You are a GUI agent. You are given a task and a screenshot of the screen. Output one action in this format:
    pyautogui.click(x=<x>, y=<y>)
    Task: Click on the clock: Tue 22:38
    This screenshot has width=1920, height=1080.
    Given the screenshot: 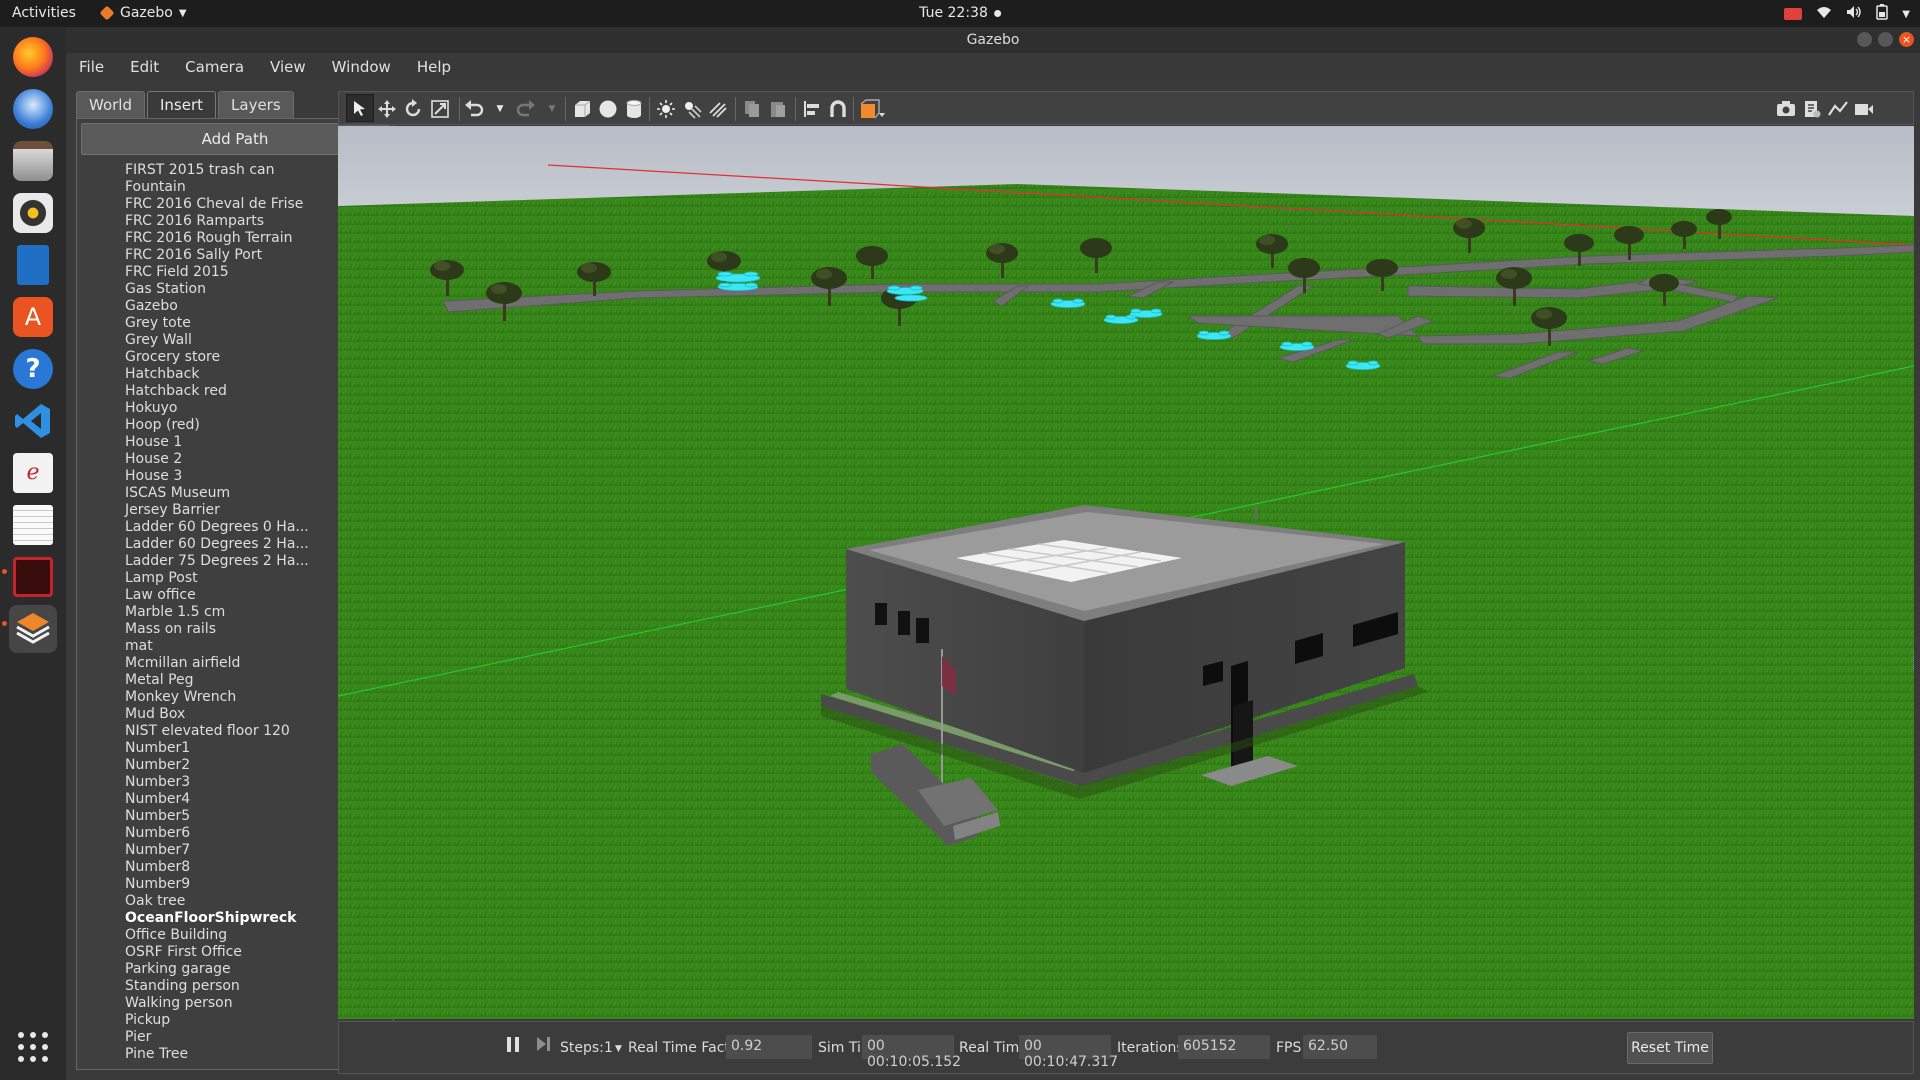 What is the action you would take?
    pyautogui.click(x=960, y=13)
    